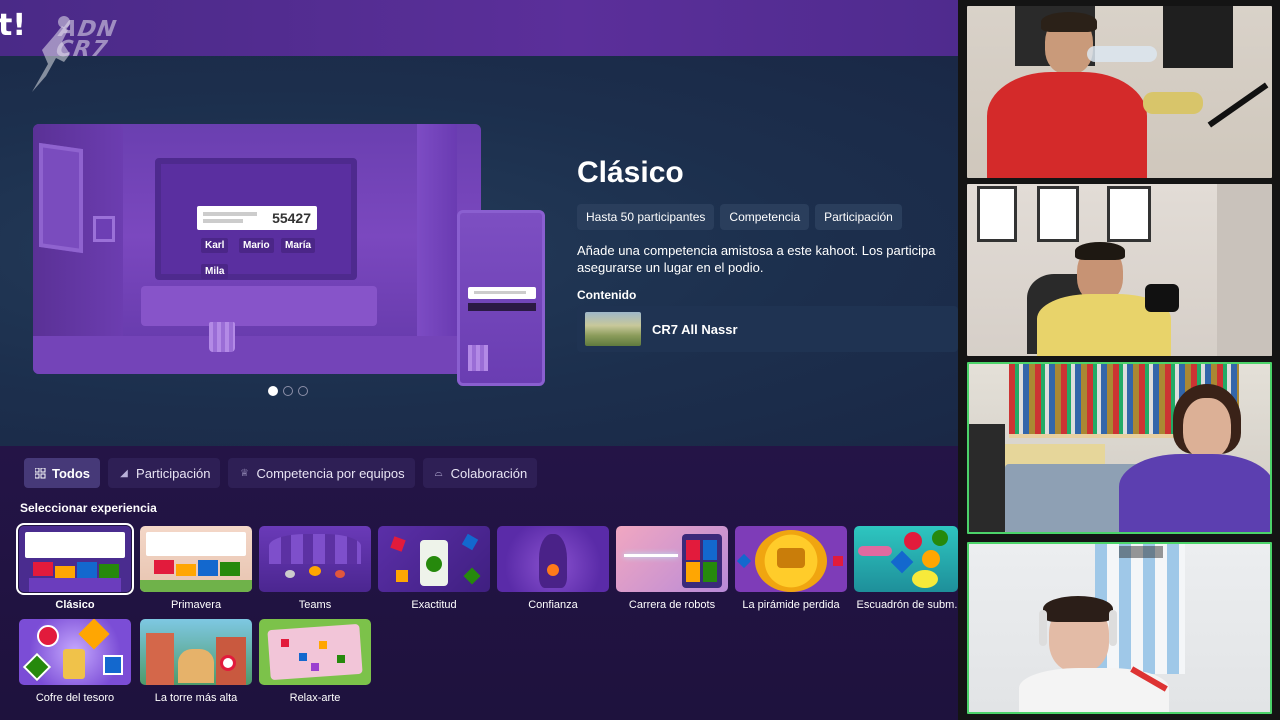 This screenshot has width=1280, height=720. I want to click on carousel-dots, so click(288, 391).